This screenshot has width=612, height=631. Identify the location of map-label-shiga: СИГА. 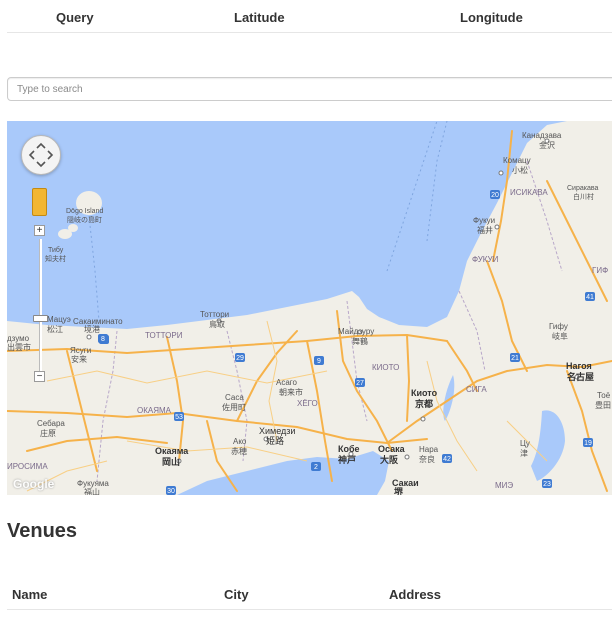
(476, 389).